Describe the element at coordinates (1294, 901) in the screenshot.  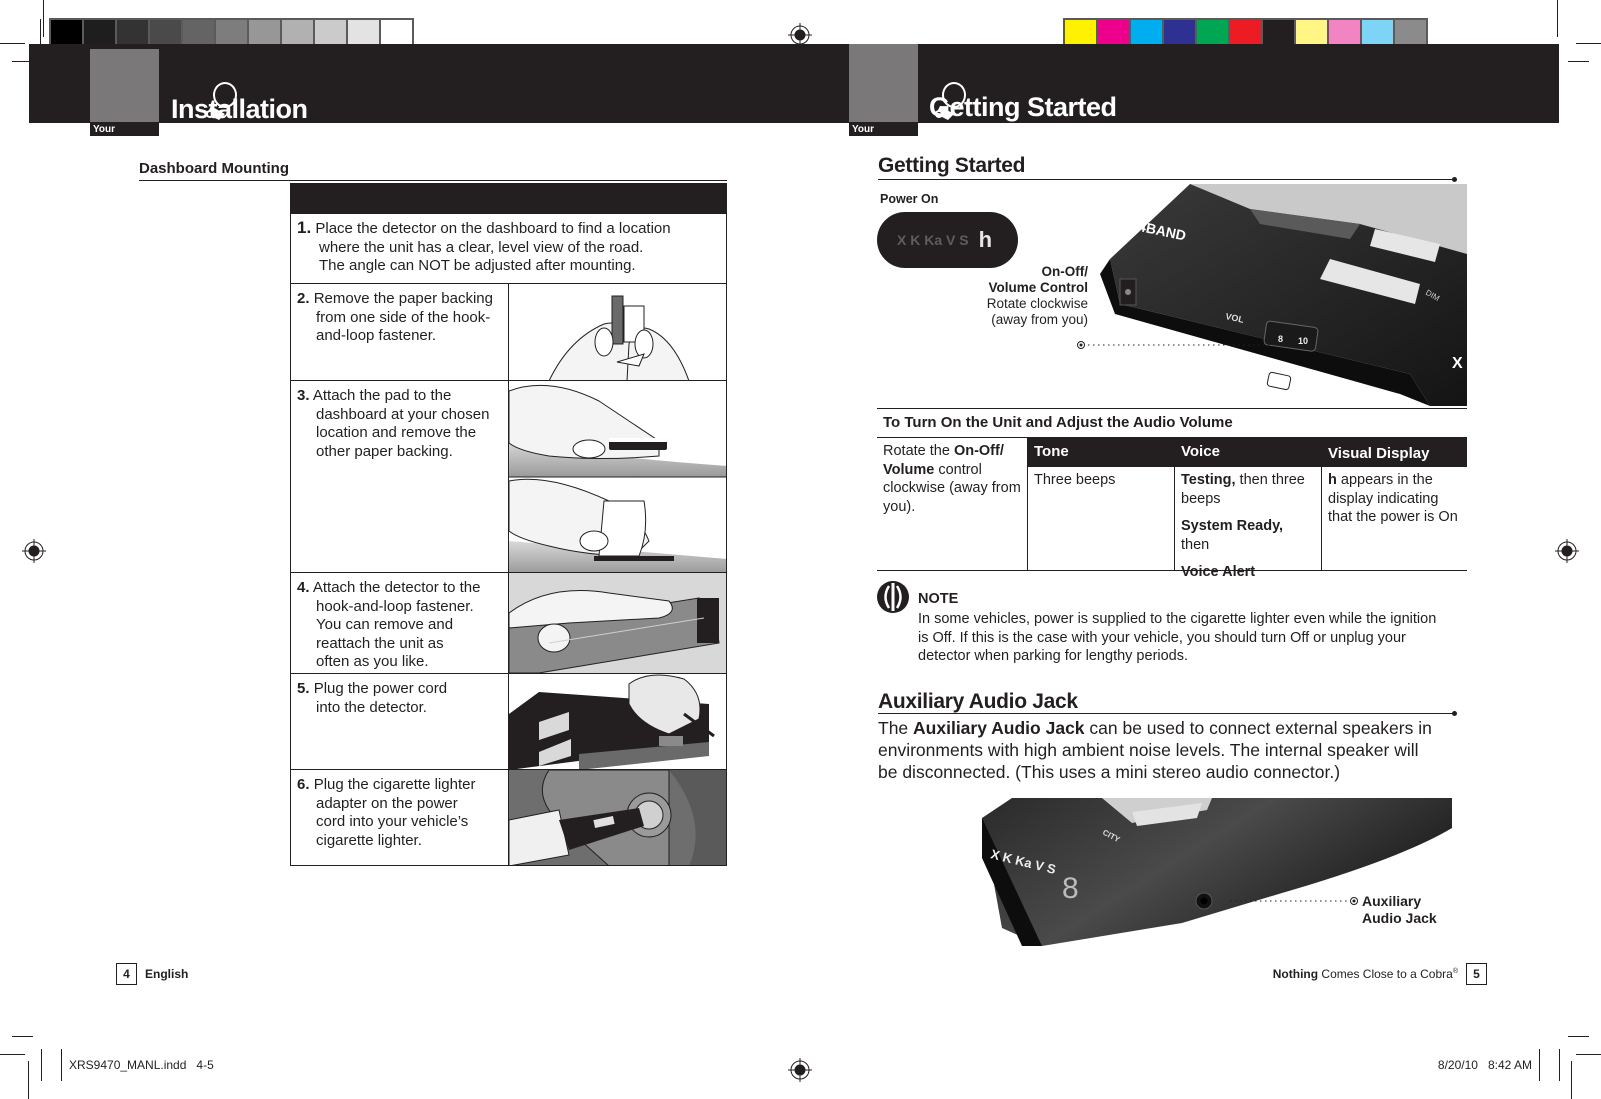
I see `aux-leader-line` at that location.